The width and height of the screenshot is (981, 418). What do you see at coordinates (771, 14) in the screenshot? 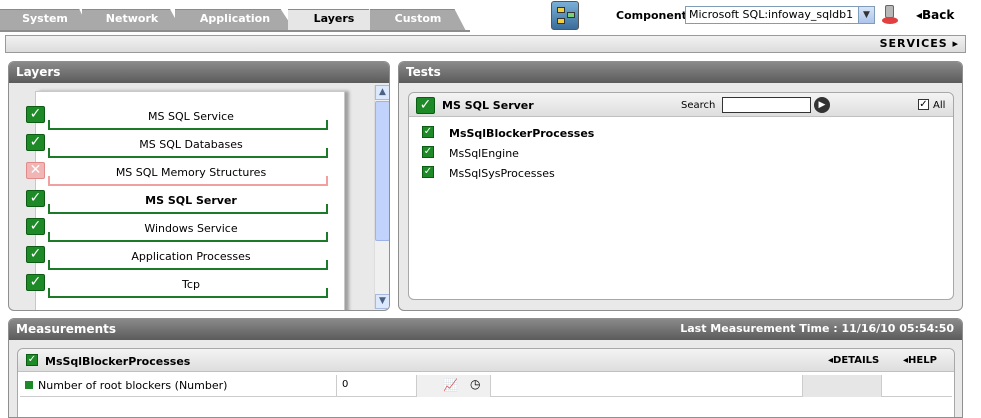
I see `component-select-value: Microsoft SQL:infoway_sqldb1` at bounding box center [771, 14].